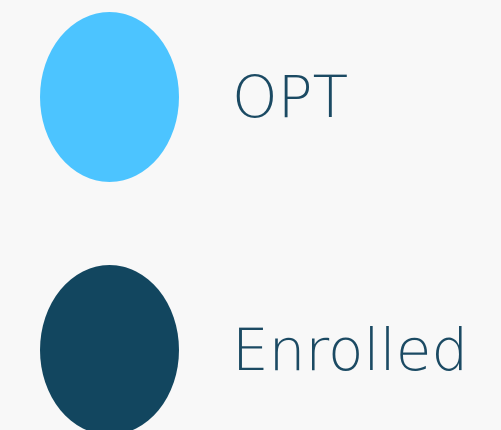 Image resolution: width=501 pixels, height=430 pixels. What do you see at coordinates (109, 97) in the screenshot?
I see `legend-swatch-opt` at bounding box center [109, 97].